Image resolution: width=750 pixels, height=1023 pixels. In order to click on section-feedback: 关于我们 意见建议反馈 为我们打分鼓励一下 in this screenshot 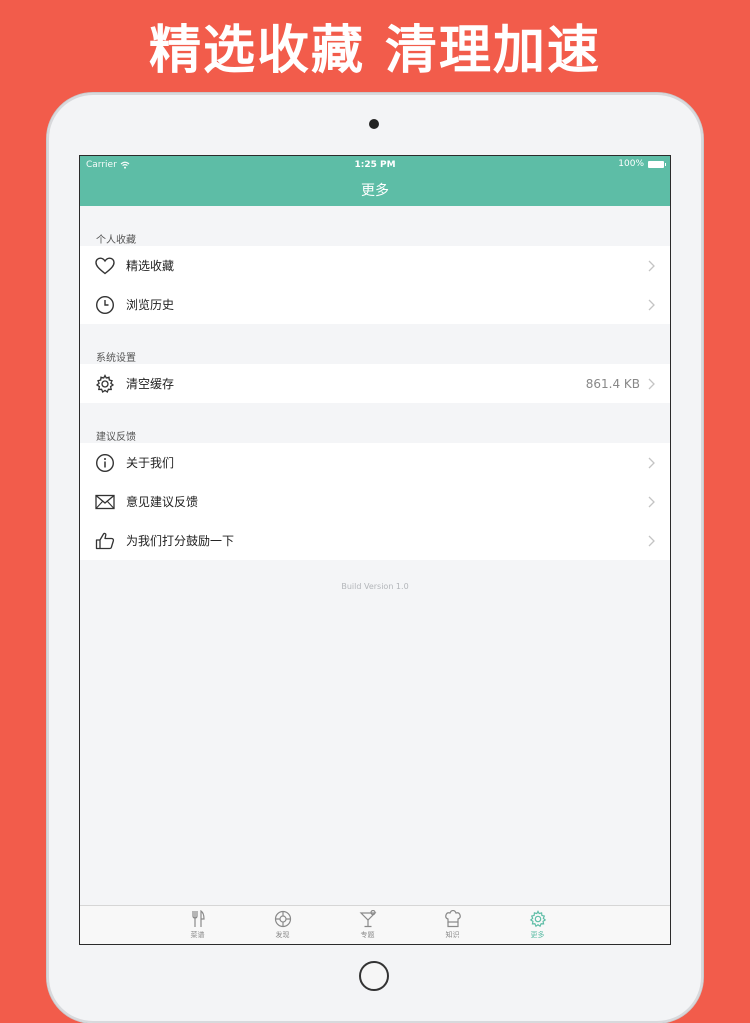, I will do `click(375, 501)`.